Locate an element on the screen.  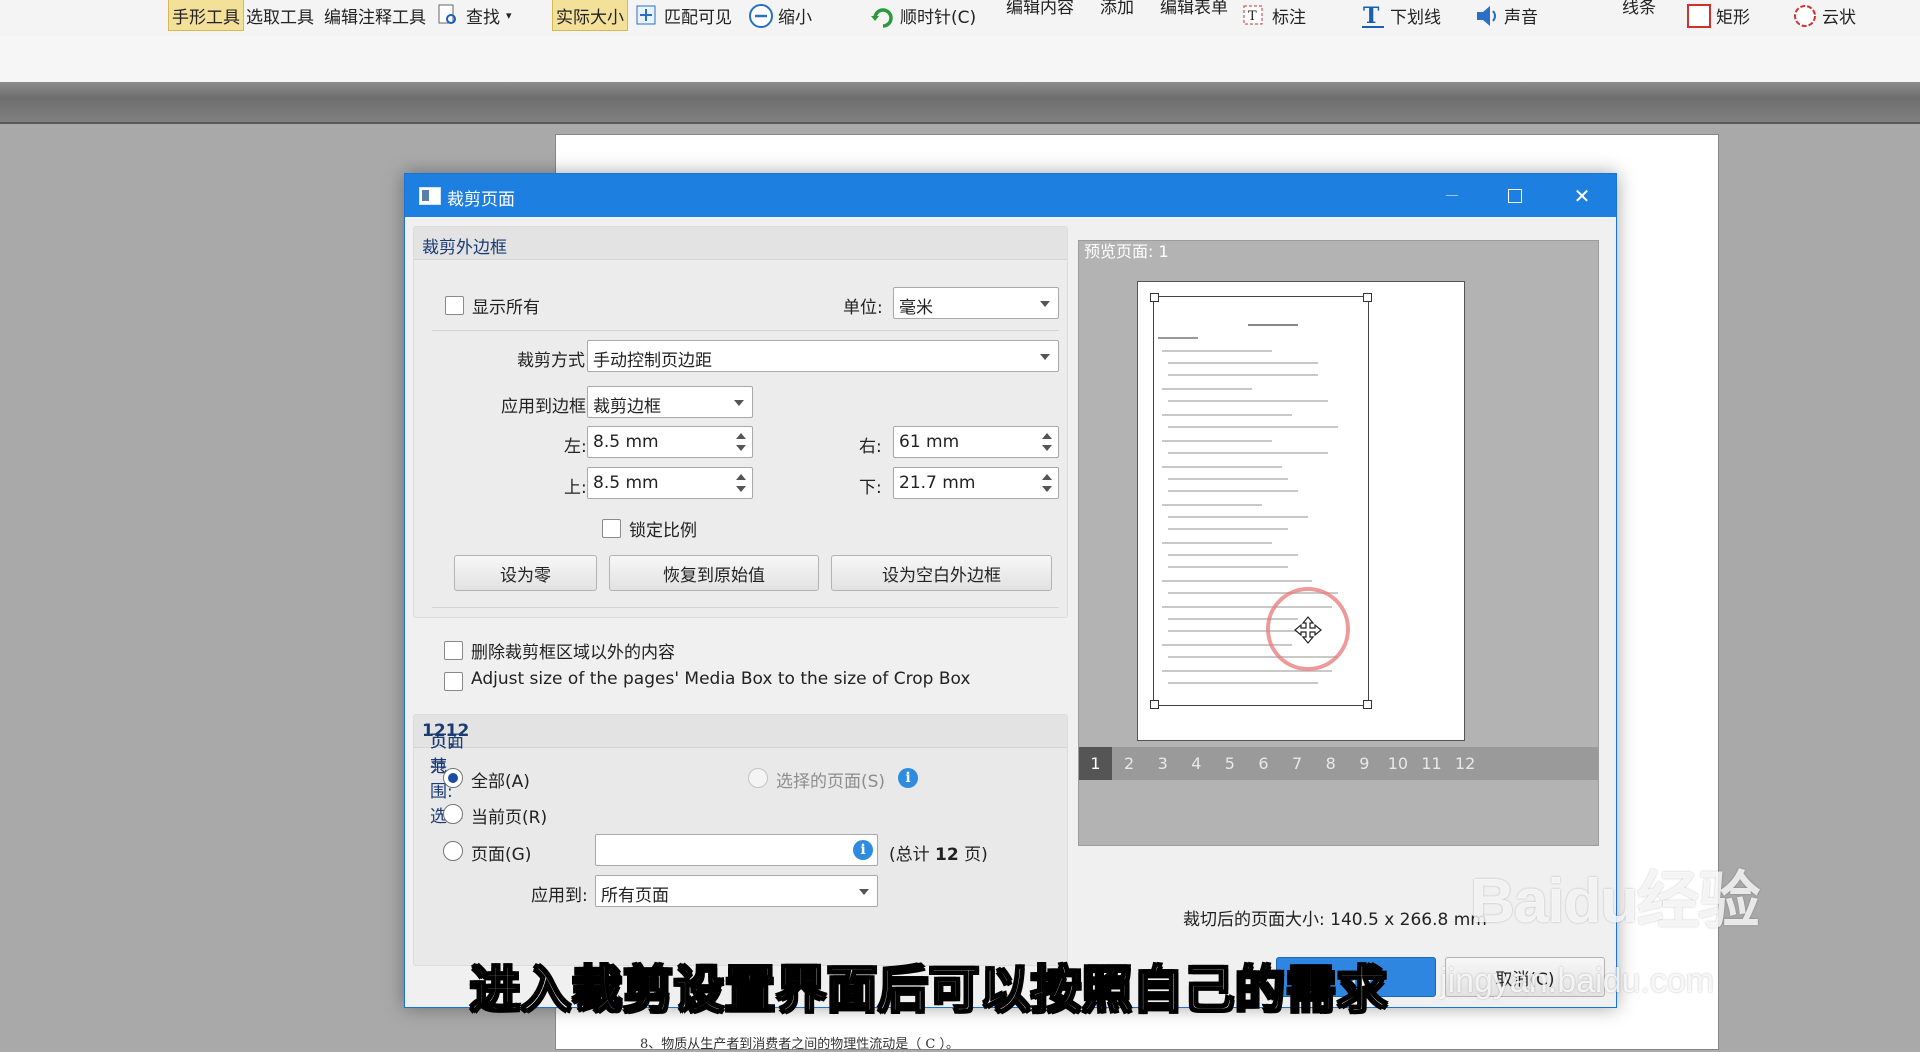
preview-page-1: 1 is located at coordinates (1095, 763).